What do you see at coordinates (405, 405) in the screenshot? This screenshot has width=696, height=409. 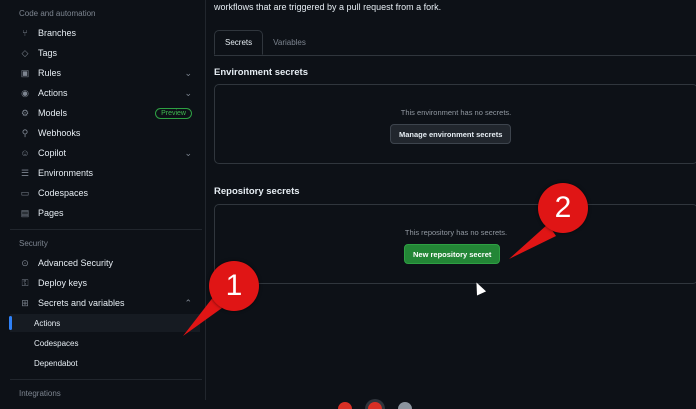 I see `app-taskbar-icon` at bounding box center [405, 405].